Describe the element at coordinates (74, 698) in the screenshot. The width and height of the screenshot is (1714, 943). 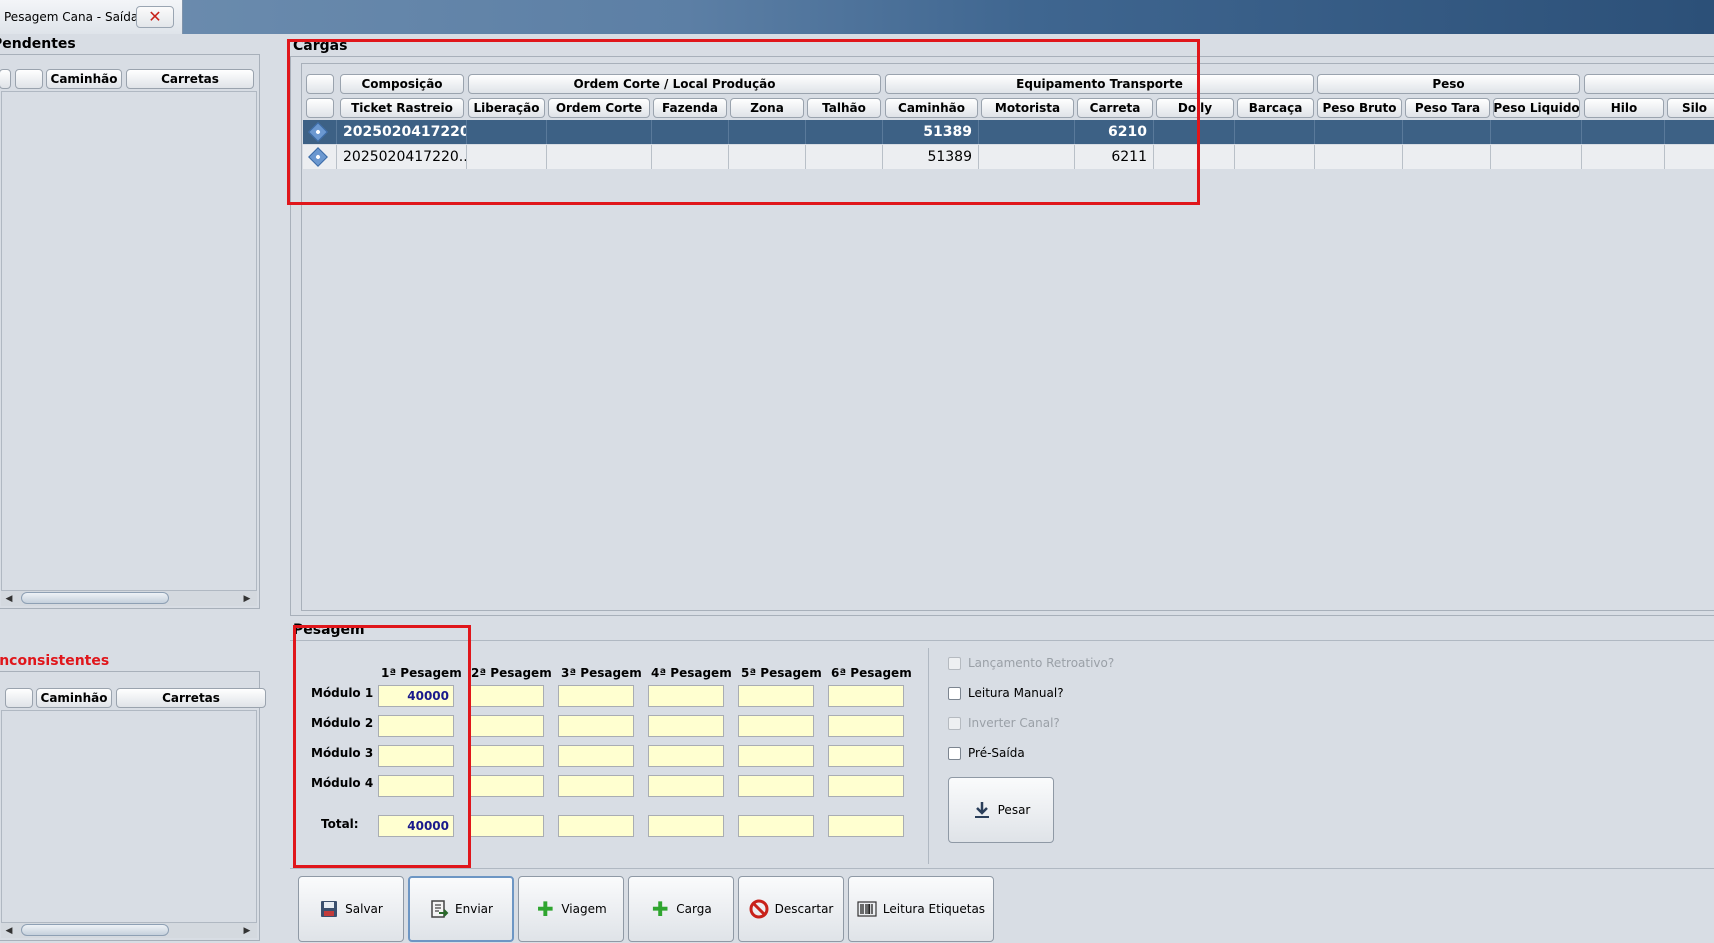
I see `inconsistentes-col-caminhao: Caminhão` at that location.